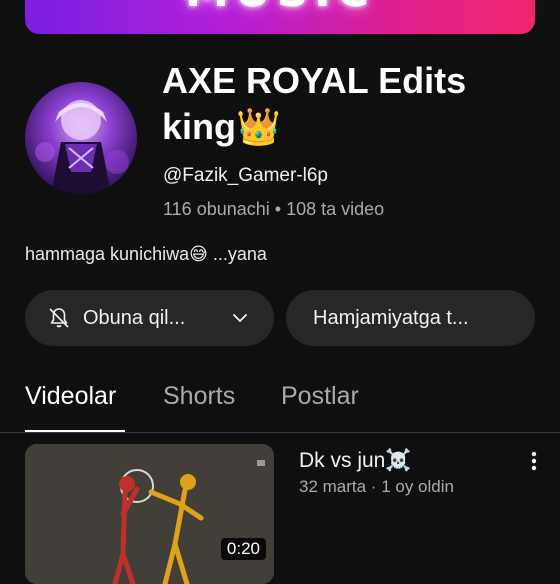  I want to click on video-duration: 0:20, so click(243, 549).